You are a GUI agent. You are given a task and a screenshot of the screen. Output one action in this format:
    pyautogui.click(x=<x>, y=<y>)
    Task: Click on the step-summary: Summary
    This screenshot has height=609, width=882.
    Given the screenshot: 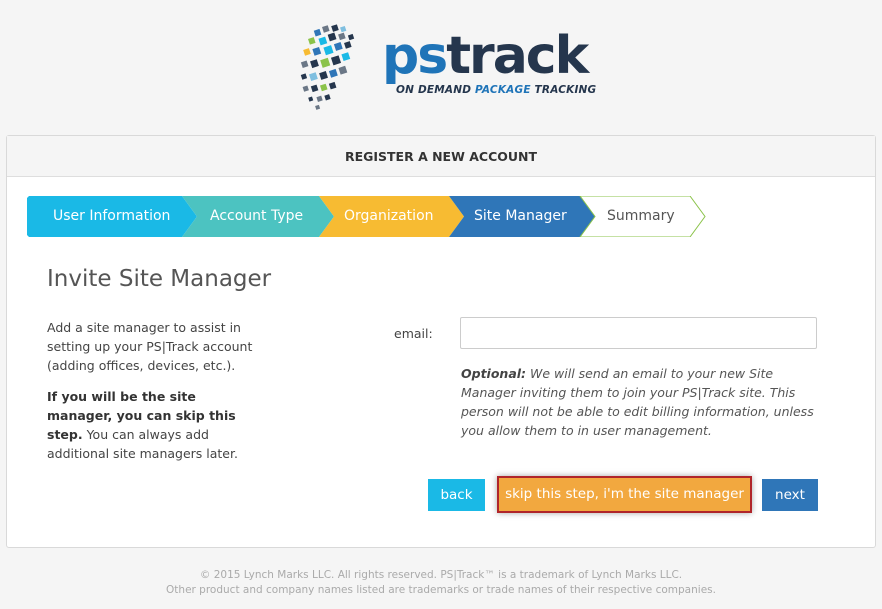 What is the action you would take?
    pyautogui.click(x=641, y=216)
    